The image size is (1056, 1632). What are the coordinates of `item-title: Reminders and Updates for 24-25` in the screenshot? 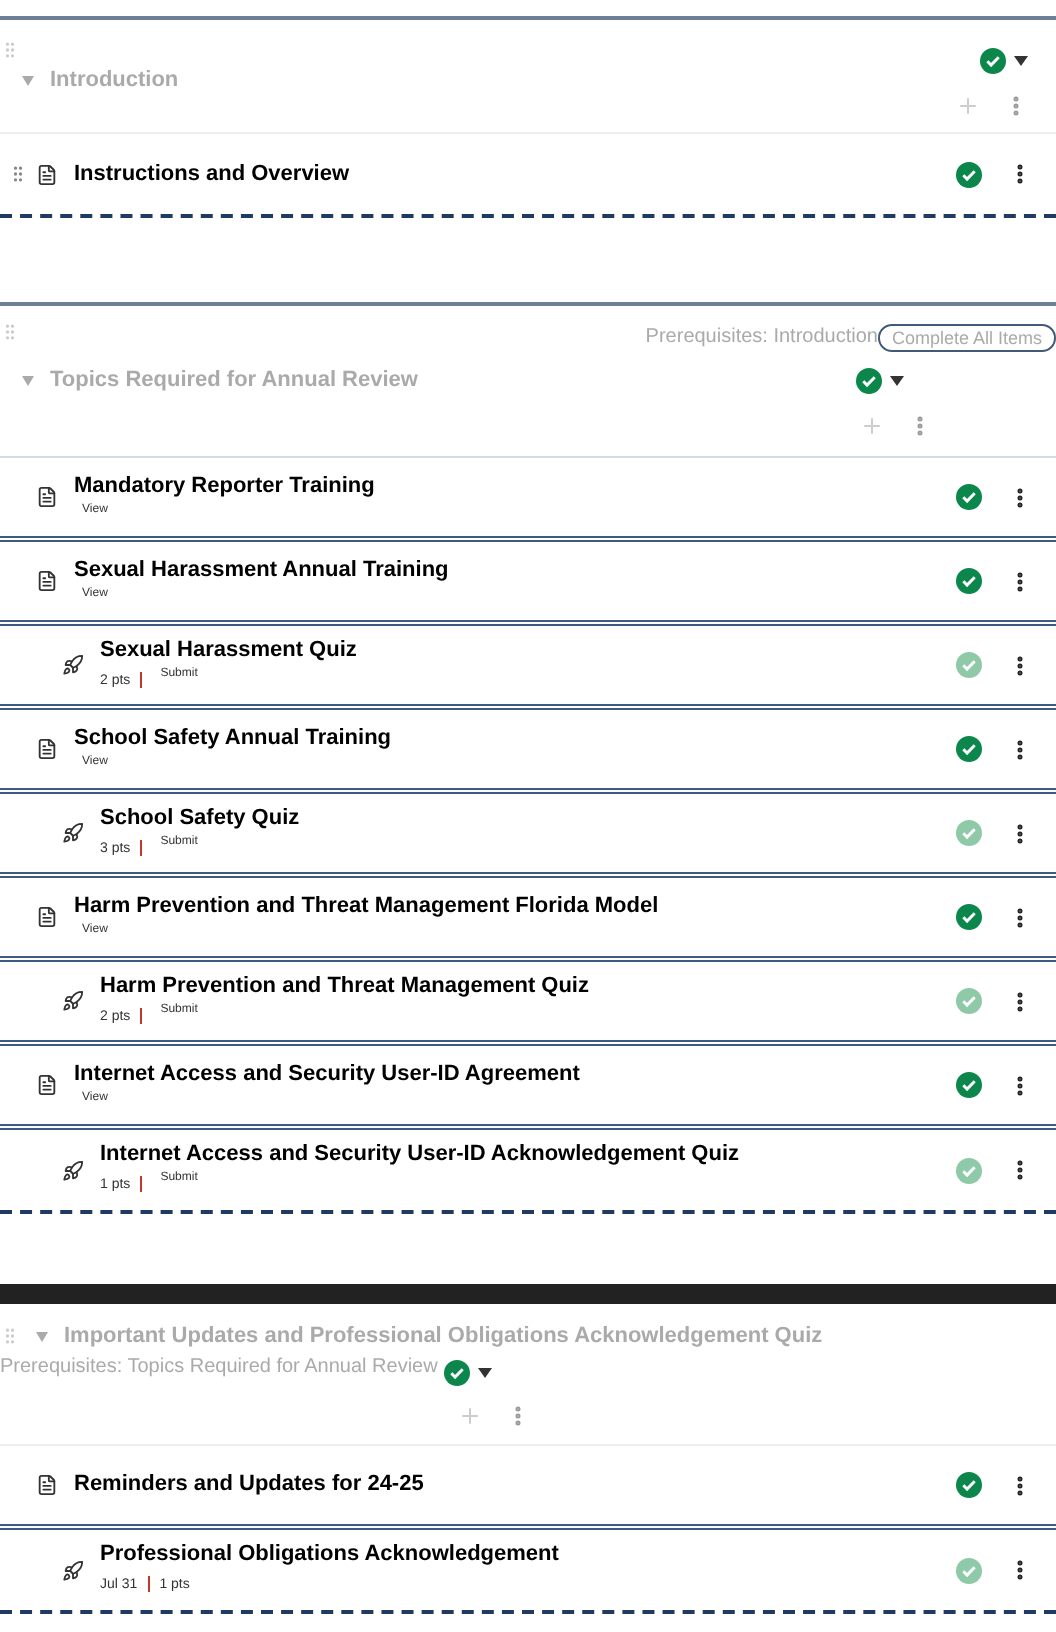 It's located at (515, 1485).